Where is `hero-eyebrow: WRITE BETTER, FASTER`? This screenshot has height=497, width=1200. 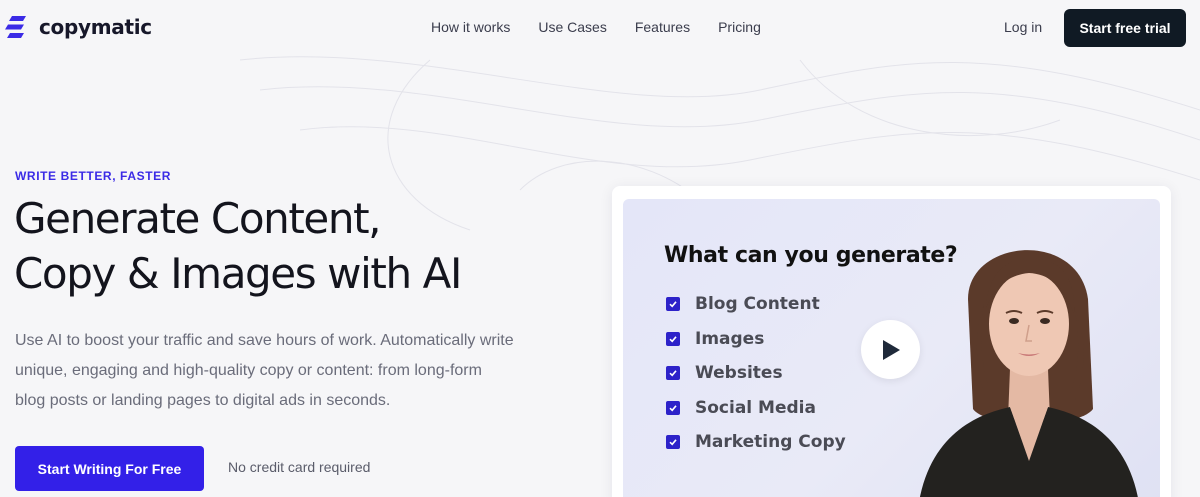
hero-eyebrow: WRITE BETTER, FASTER is located at coordinates (93, 176).